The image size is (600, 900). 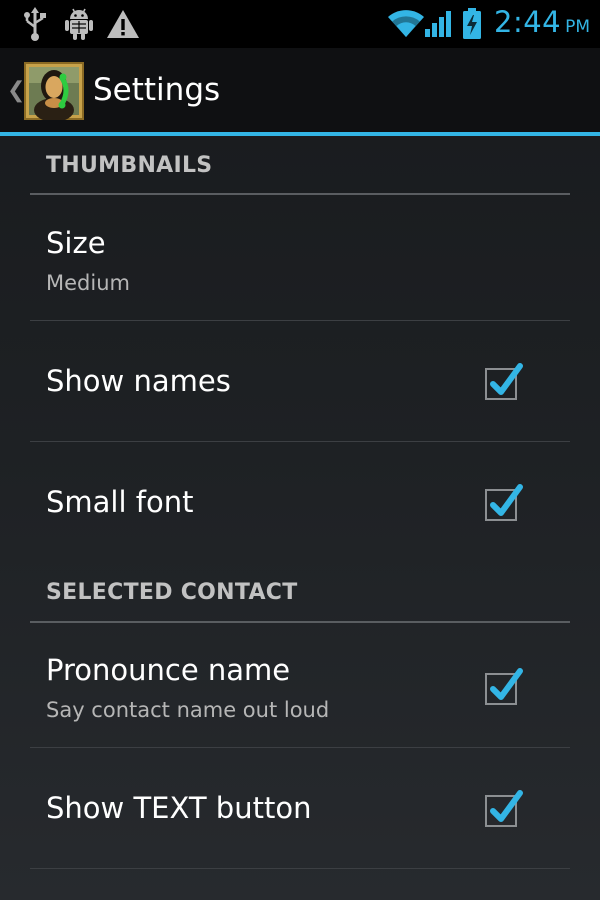 I want to click on usb-icon, so click(x=35, y=24).